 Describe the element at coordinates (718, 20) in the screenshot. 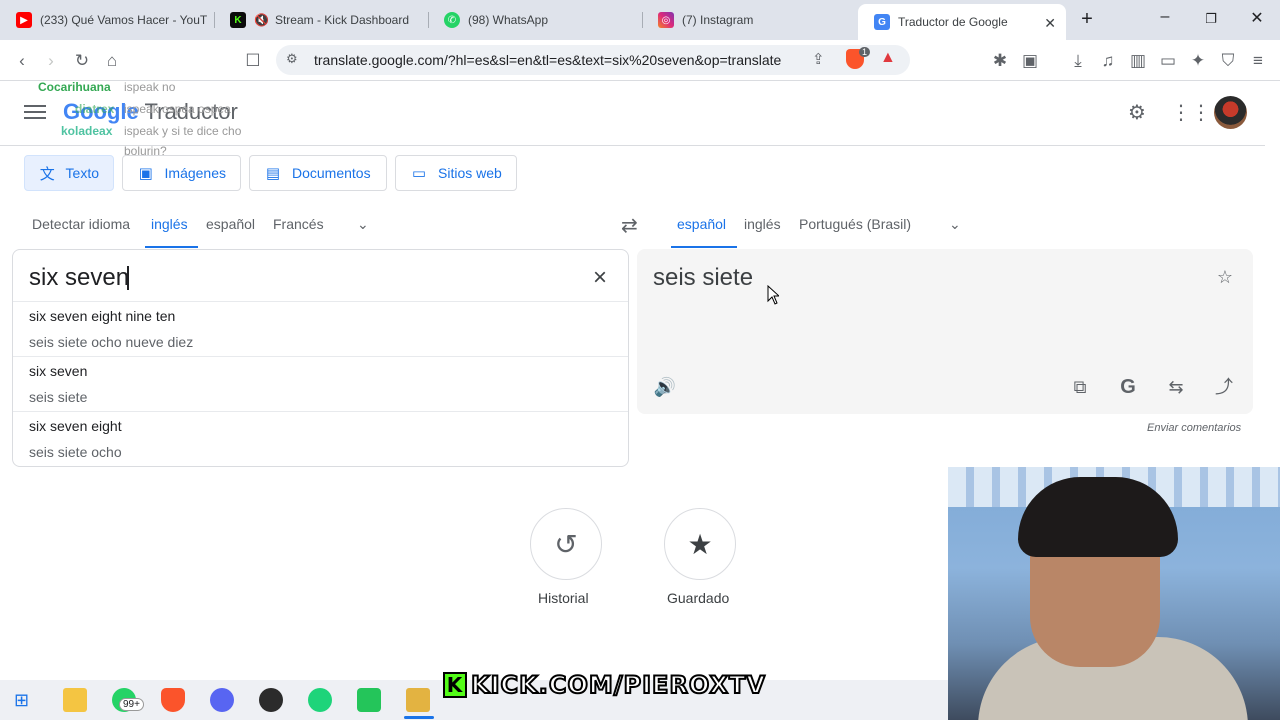

I see `tab-label: (7) Instagram` at that location.